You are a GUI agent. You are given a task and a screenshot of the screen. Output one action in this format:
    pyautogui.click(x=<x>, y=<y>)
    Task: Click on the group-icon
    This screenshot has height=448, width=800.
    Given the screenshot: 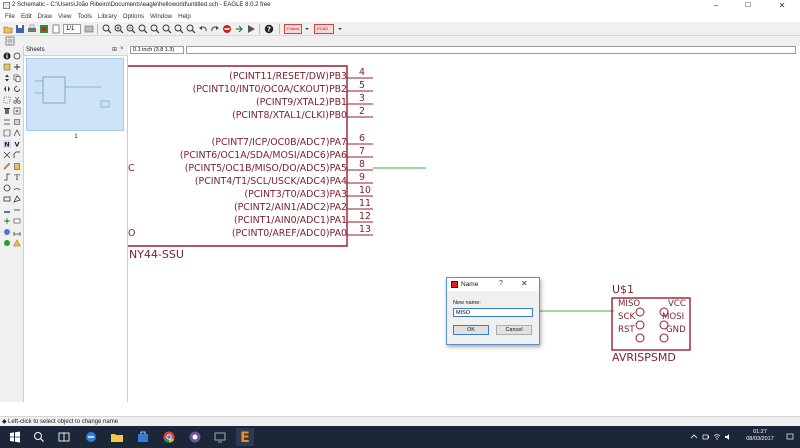 What is the action you would take?
    pyautogui.click(x=7, y=100)
    